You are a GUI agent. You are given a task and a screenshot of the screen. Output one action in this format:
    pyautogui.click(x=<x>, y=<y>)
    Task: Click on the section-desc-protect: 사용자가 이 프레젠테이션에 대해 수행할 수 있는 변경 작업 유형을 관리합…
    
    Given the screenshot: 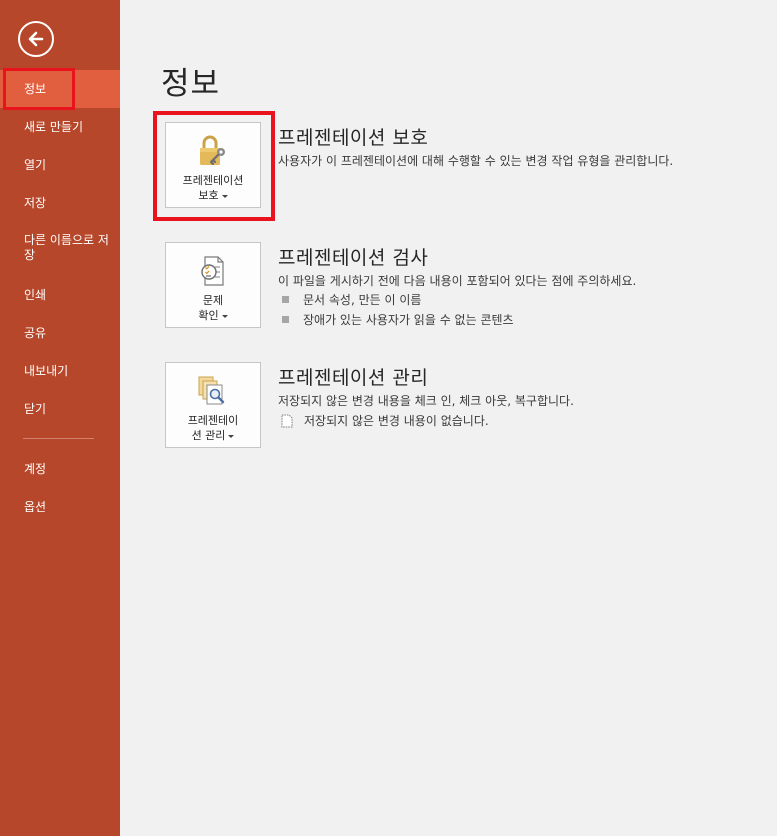 What is the action you would take?
    pyautogui.click(x=476, y=161)
    